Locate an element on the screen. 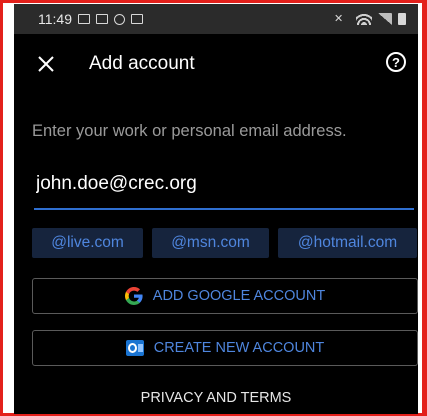 This screenshot has height=416, width=427. create-new-account-label: CREATE NEW ACCOUNT is located at coordinates (239, 348).